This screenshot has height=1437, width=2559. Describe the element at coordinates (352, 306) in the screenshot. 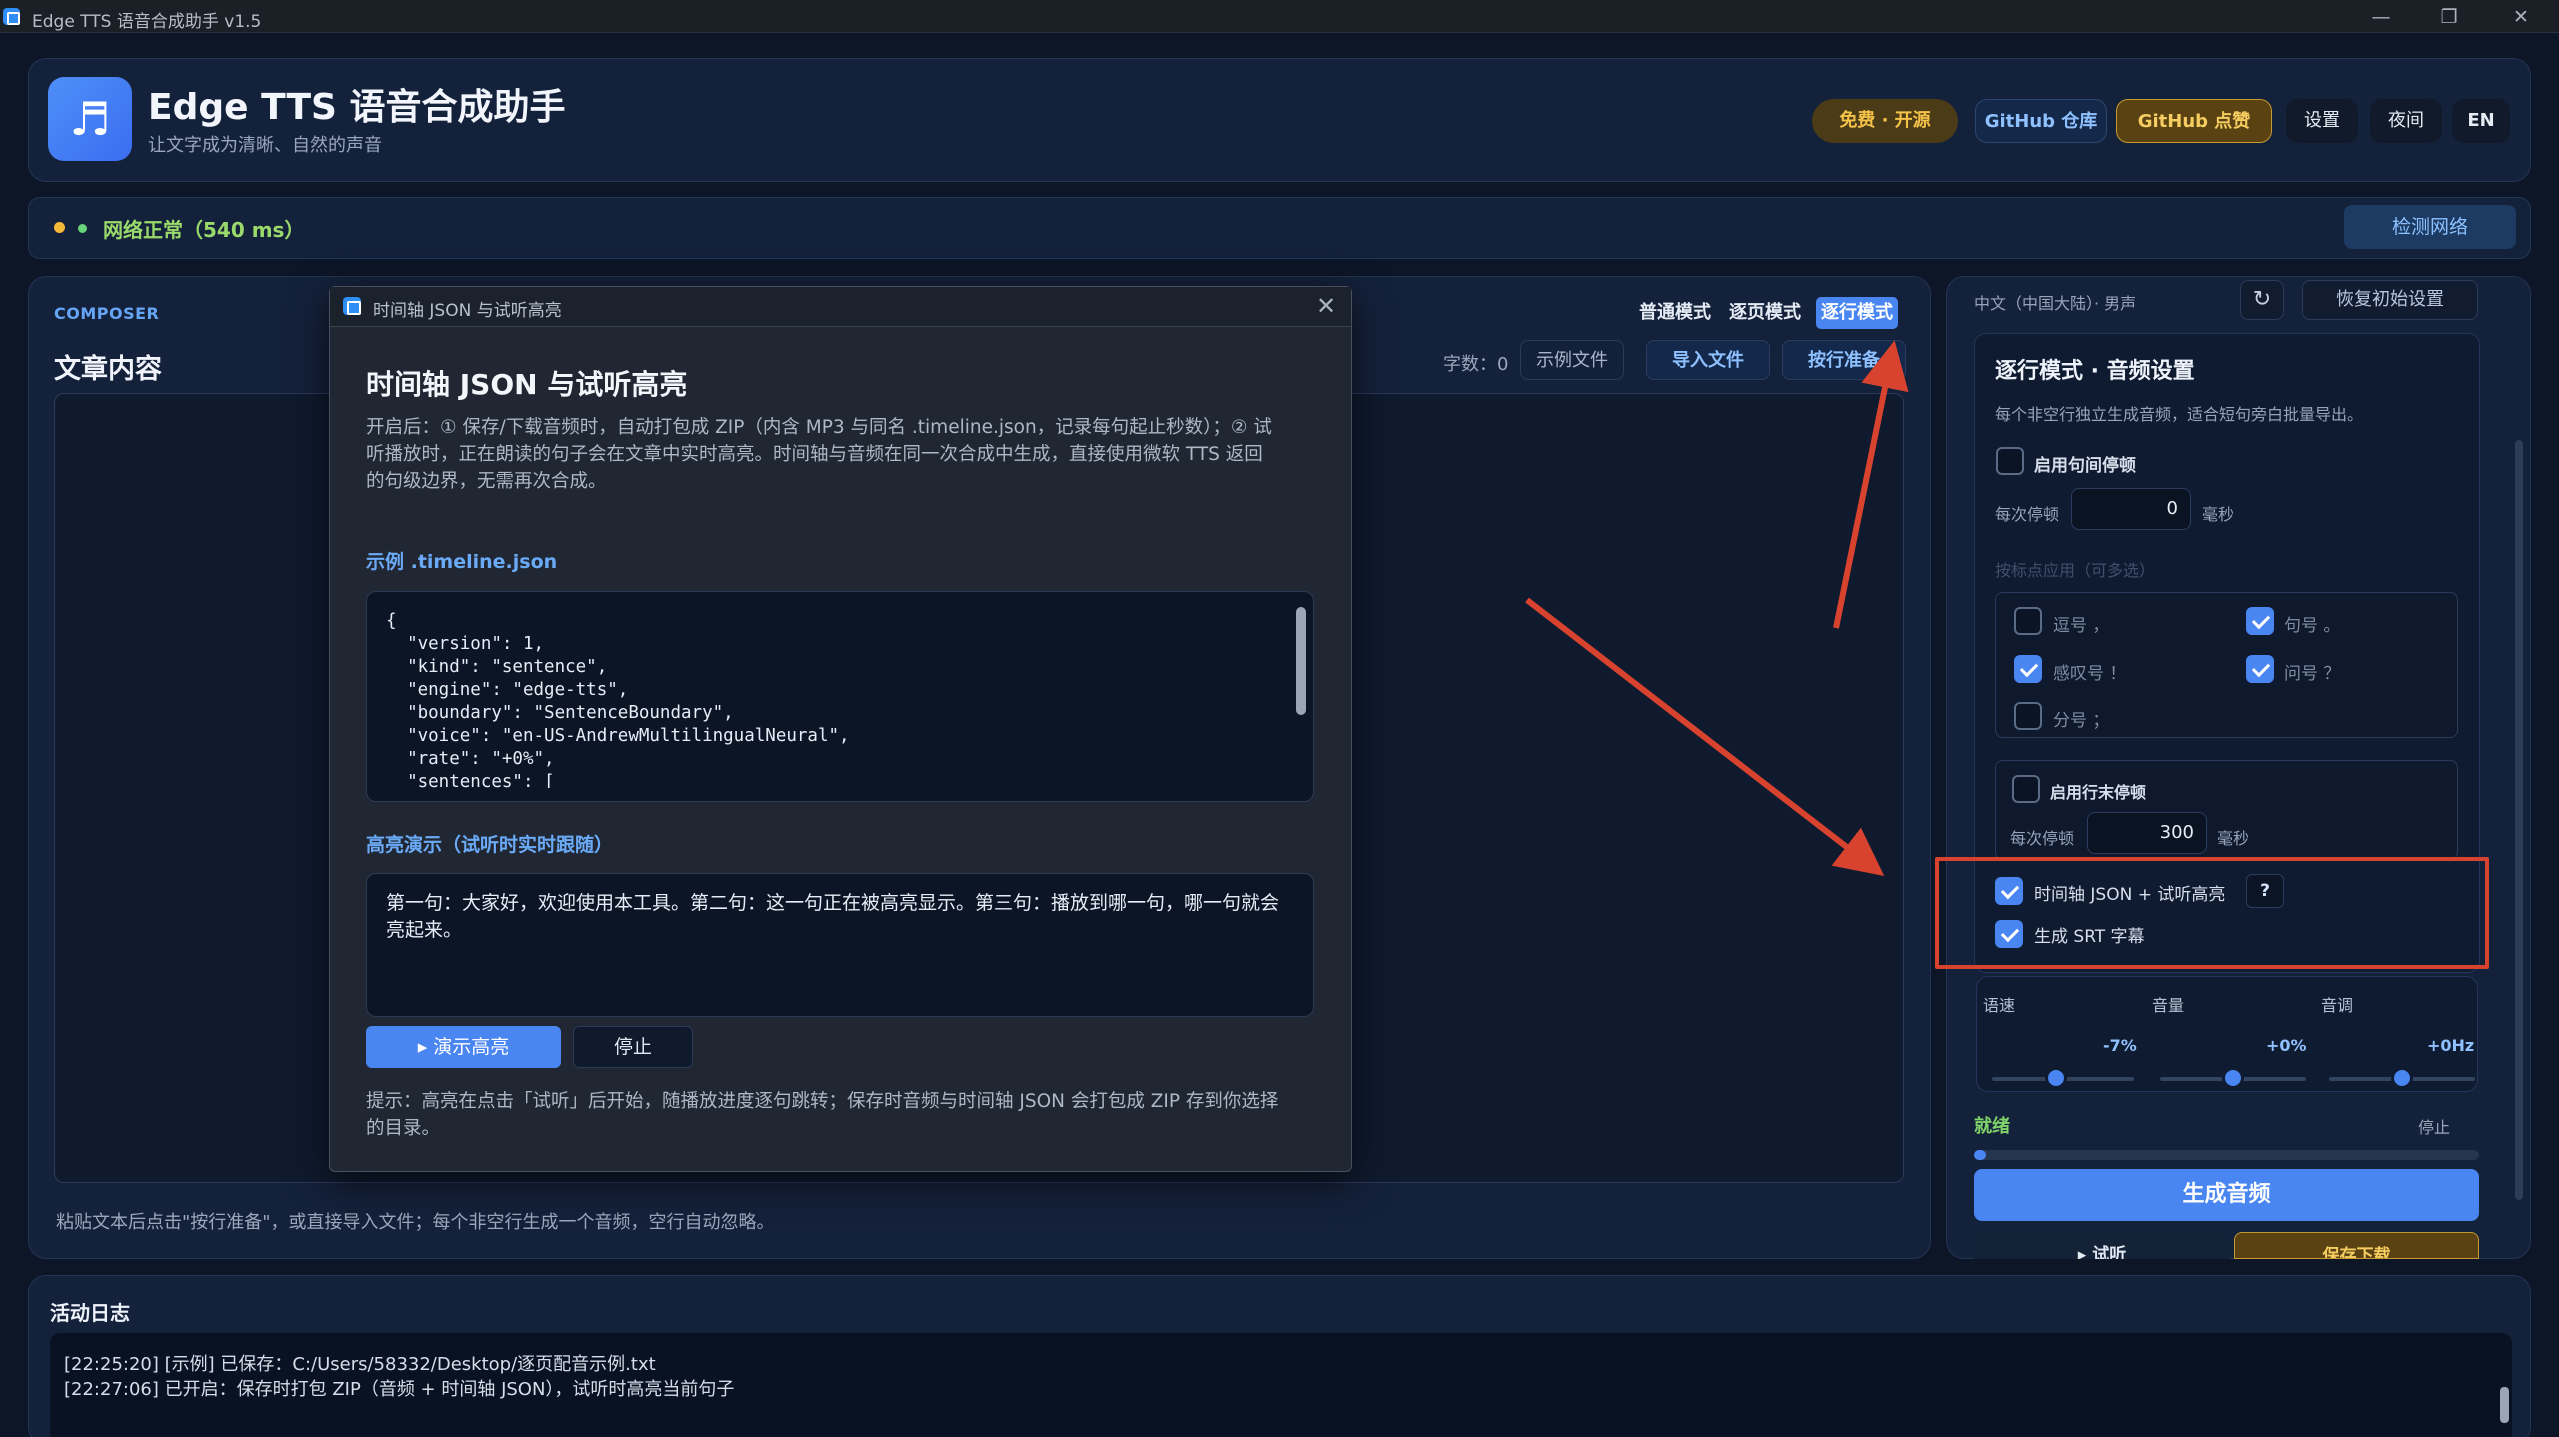

I see `dialog-app-icon` at that location.